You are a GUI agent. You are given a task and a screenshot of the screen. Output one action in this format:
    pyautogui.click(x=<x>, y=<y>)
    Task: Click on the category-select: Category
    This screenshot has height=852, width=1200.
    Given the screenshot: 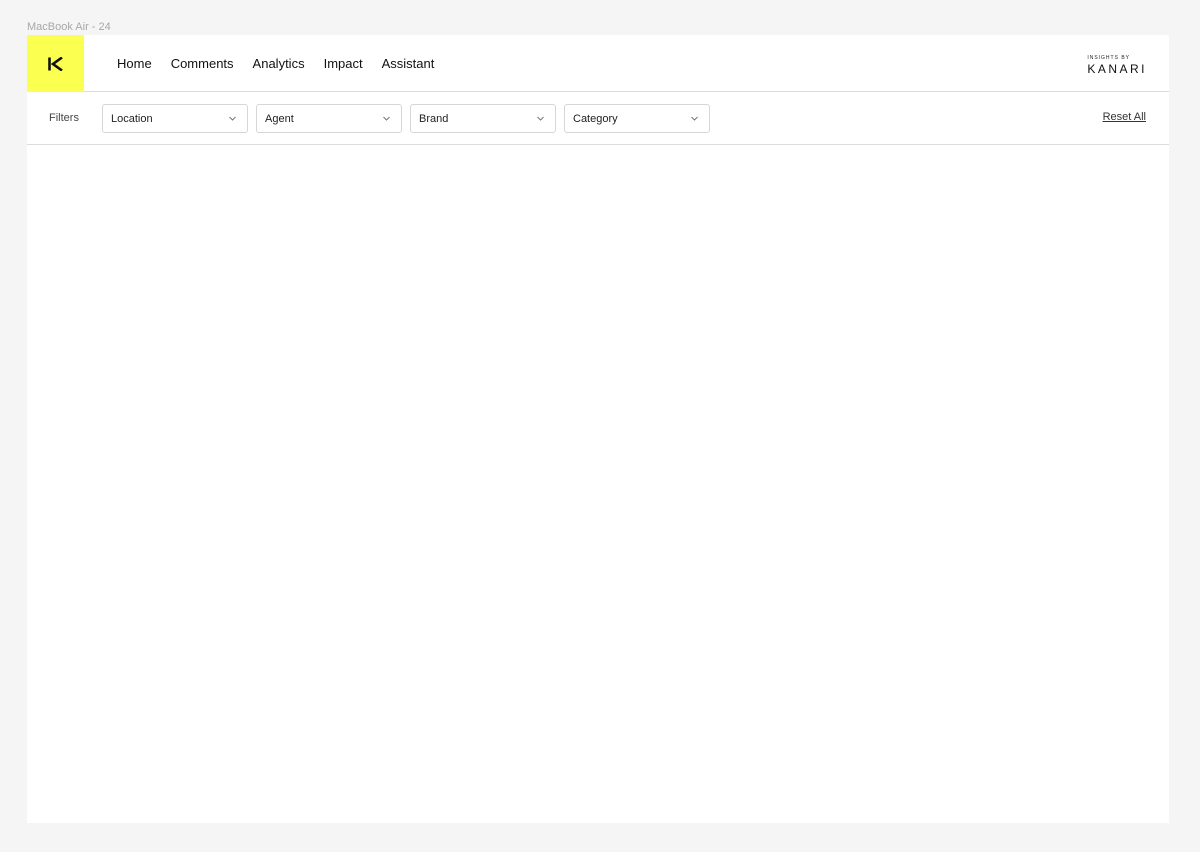 What is the action you would take?
    pyautogui.click(x=637, y=118)
    